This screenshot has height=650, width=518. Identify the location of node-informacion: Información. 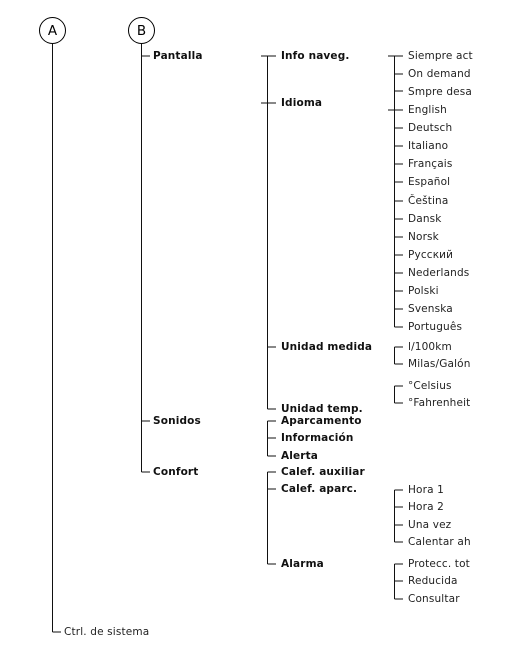
(317, 438).